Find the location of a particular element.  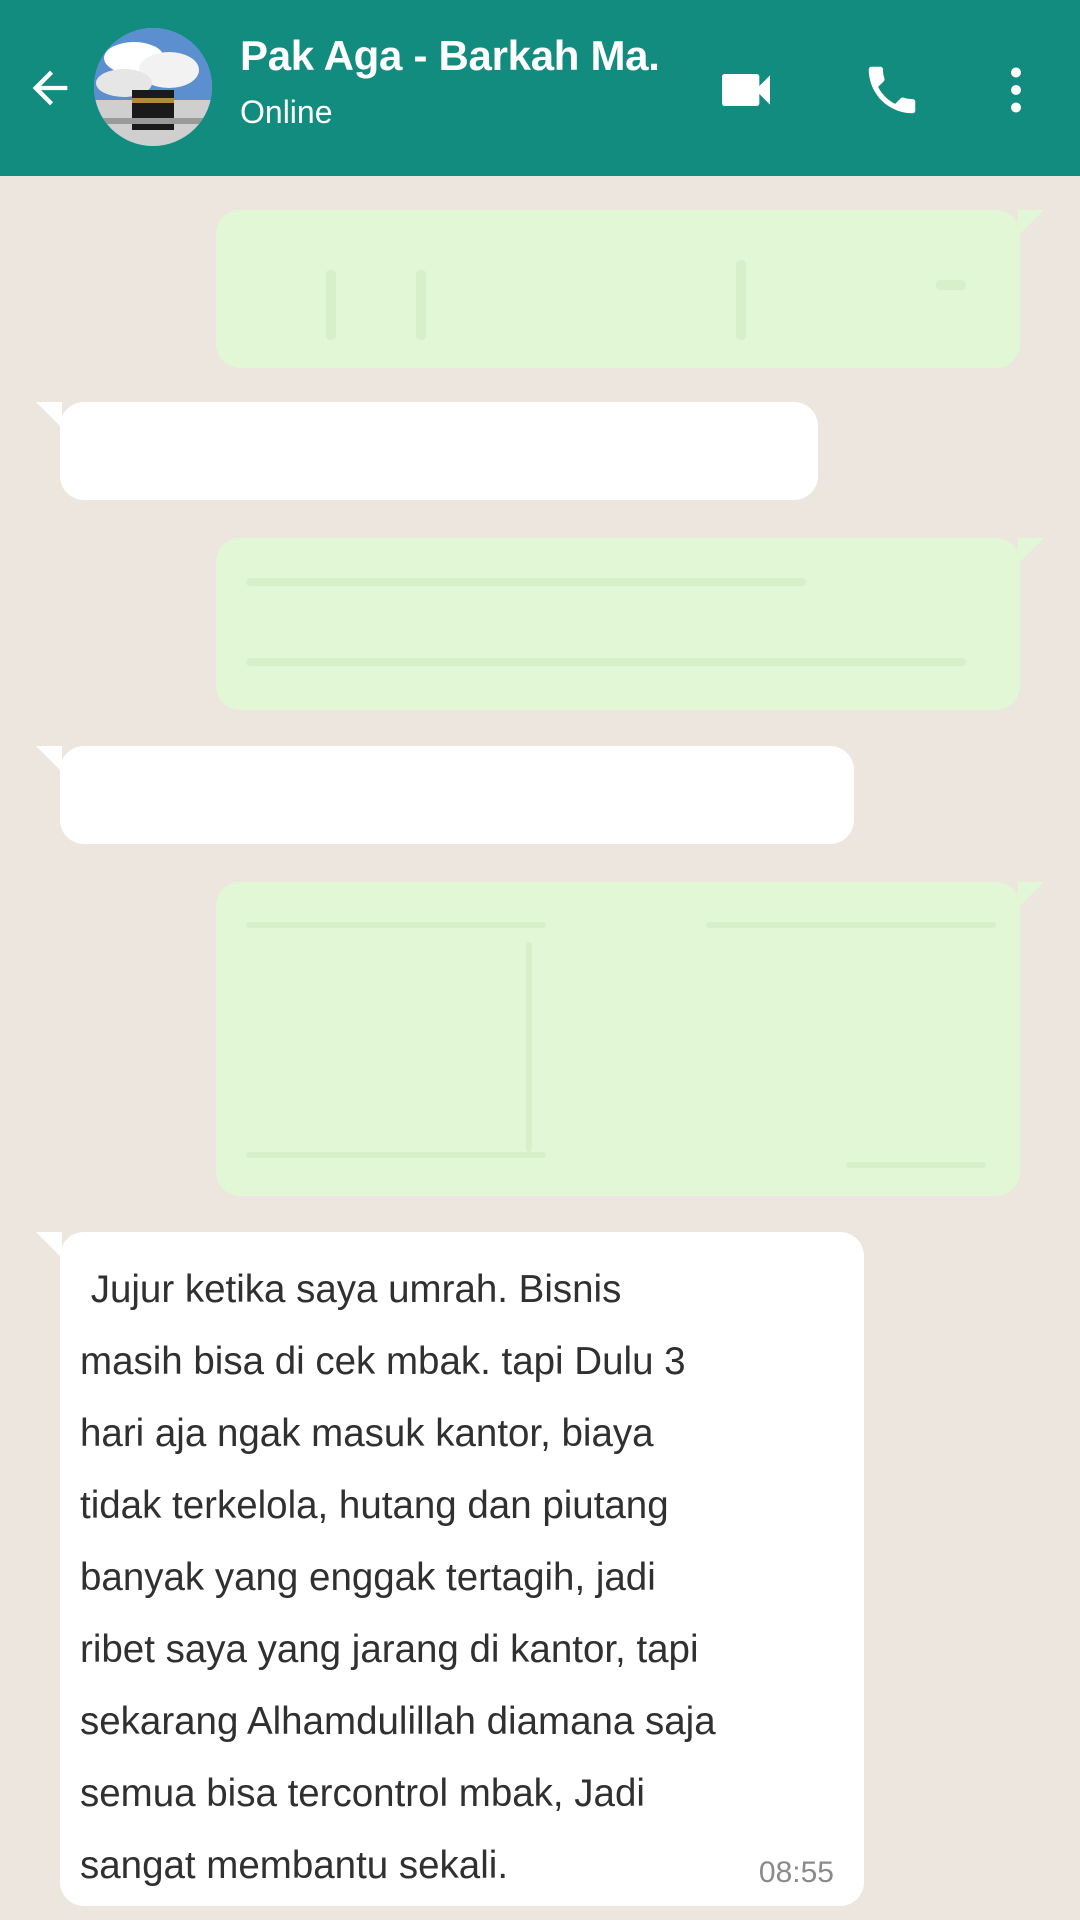

arrow-left-icon is located at coordinates (50, 88).